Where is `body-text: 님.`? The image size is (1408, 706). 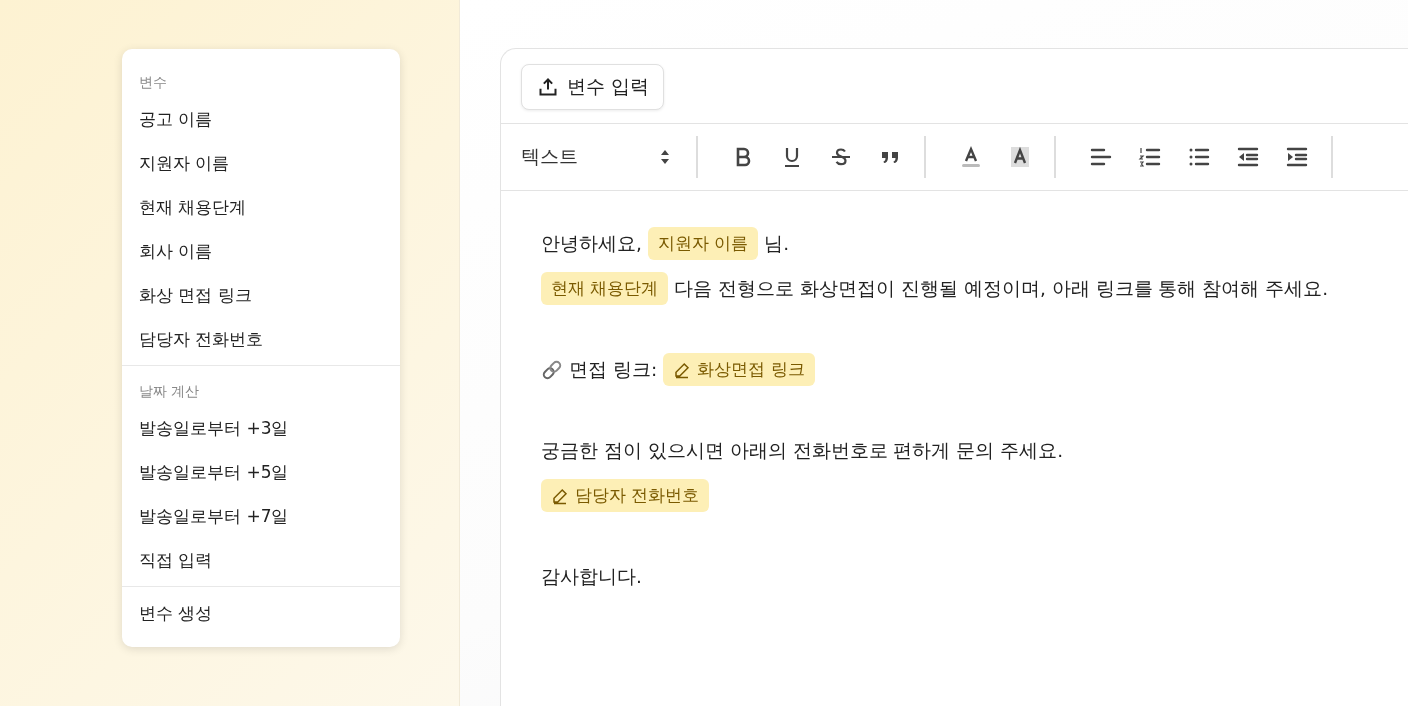 body-text: 님. is located at coordinates (777, 244).